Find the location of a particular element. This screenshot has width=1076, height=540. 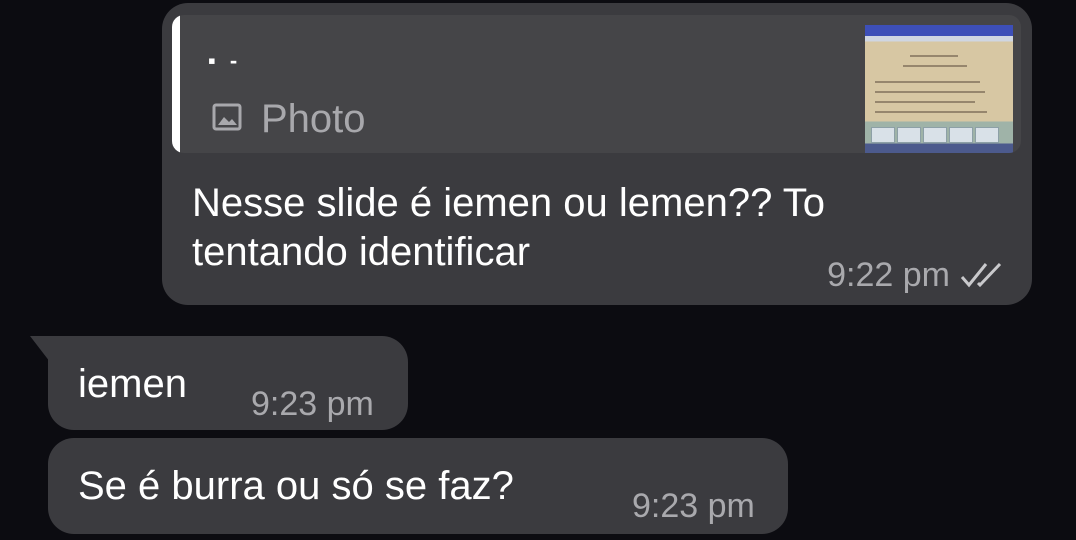

incoming-message-bubble: Se é burra ou só se faz? 9:23 pm is located at coordinates (418, 486).